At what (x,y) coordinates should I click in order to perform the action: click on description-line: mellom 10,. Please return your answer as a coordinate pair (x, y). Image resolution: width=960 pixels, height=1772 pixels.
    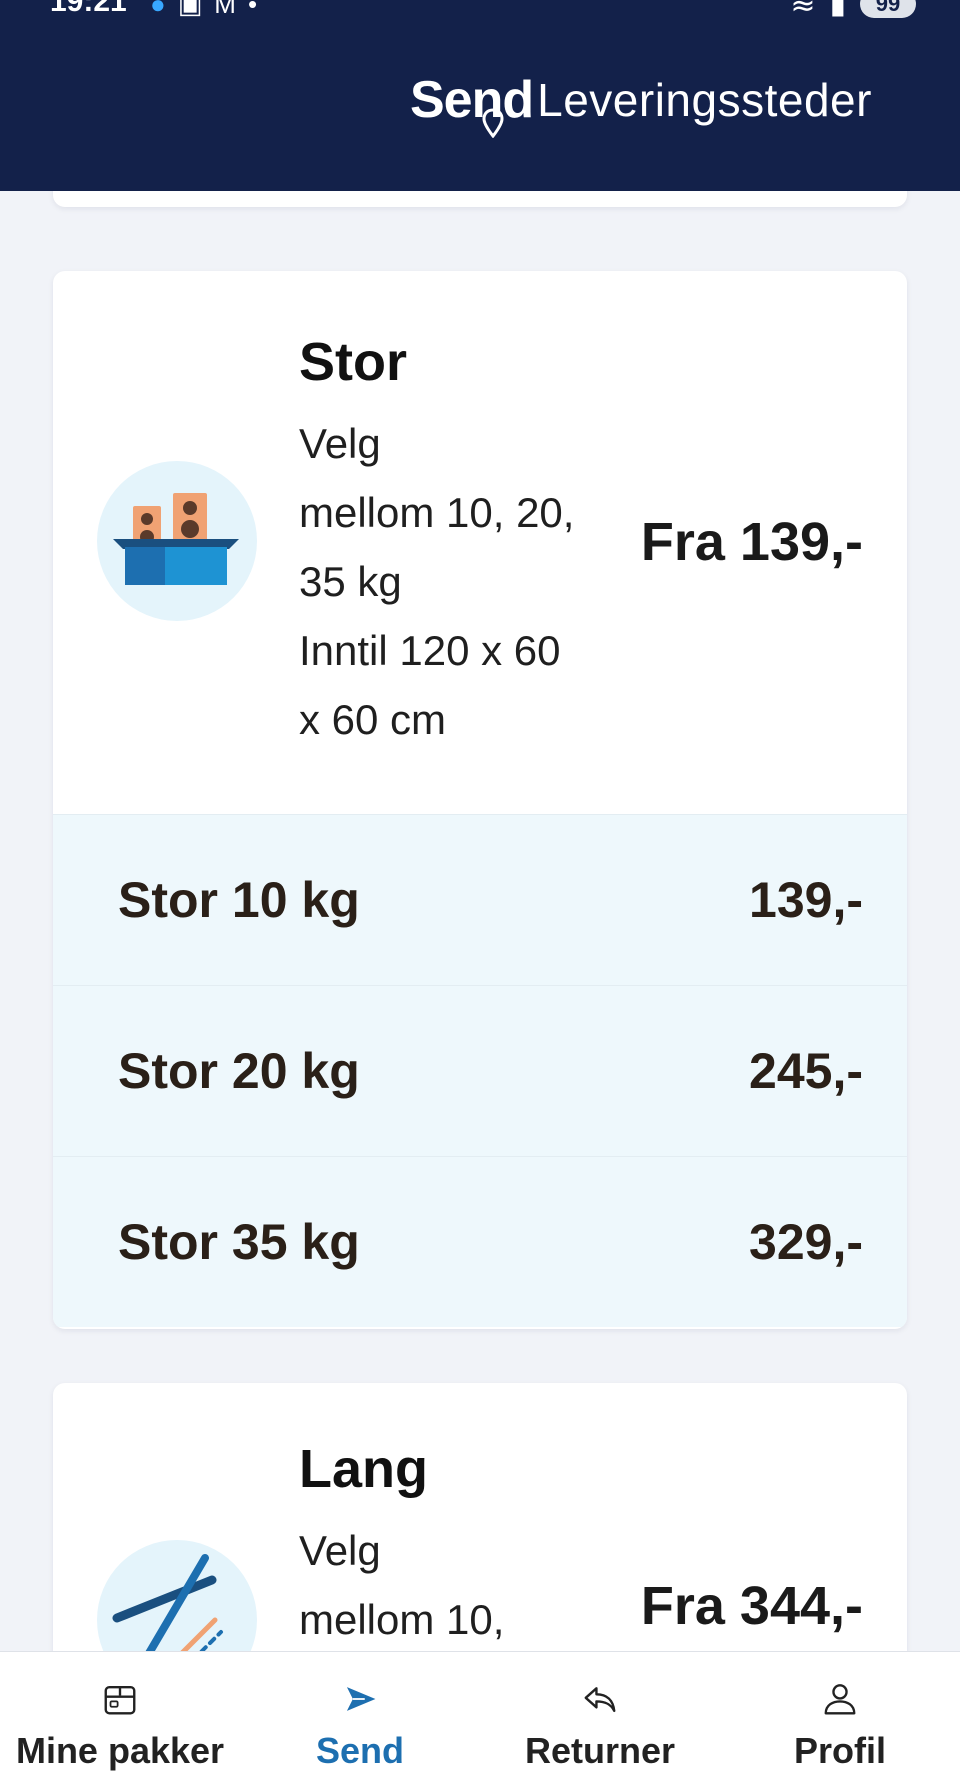
    Looking at the image, I should click on (402, 1619).